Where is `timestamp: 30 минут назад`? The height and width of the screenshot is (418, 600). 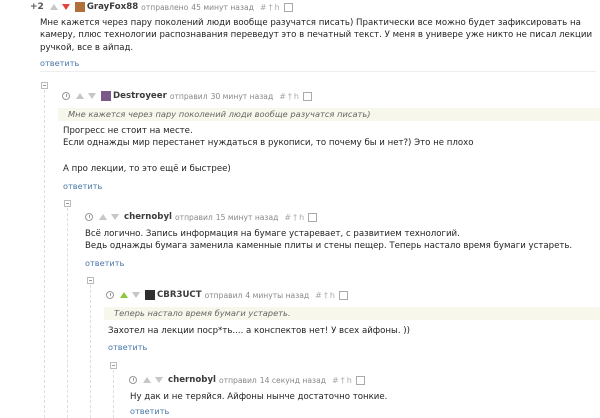 timestamp: 30 минут назад is located at coordinates (242, 96).